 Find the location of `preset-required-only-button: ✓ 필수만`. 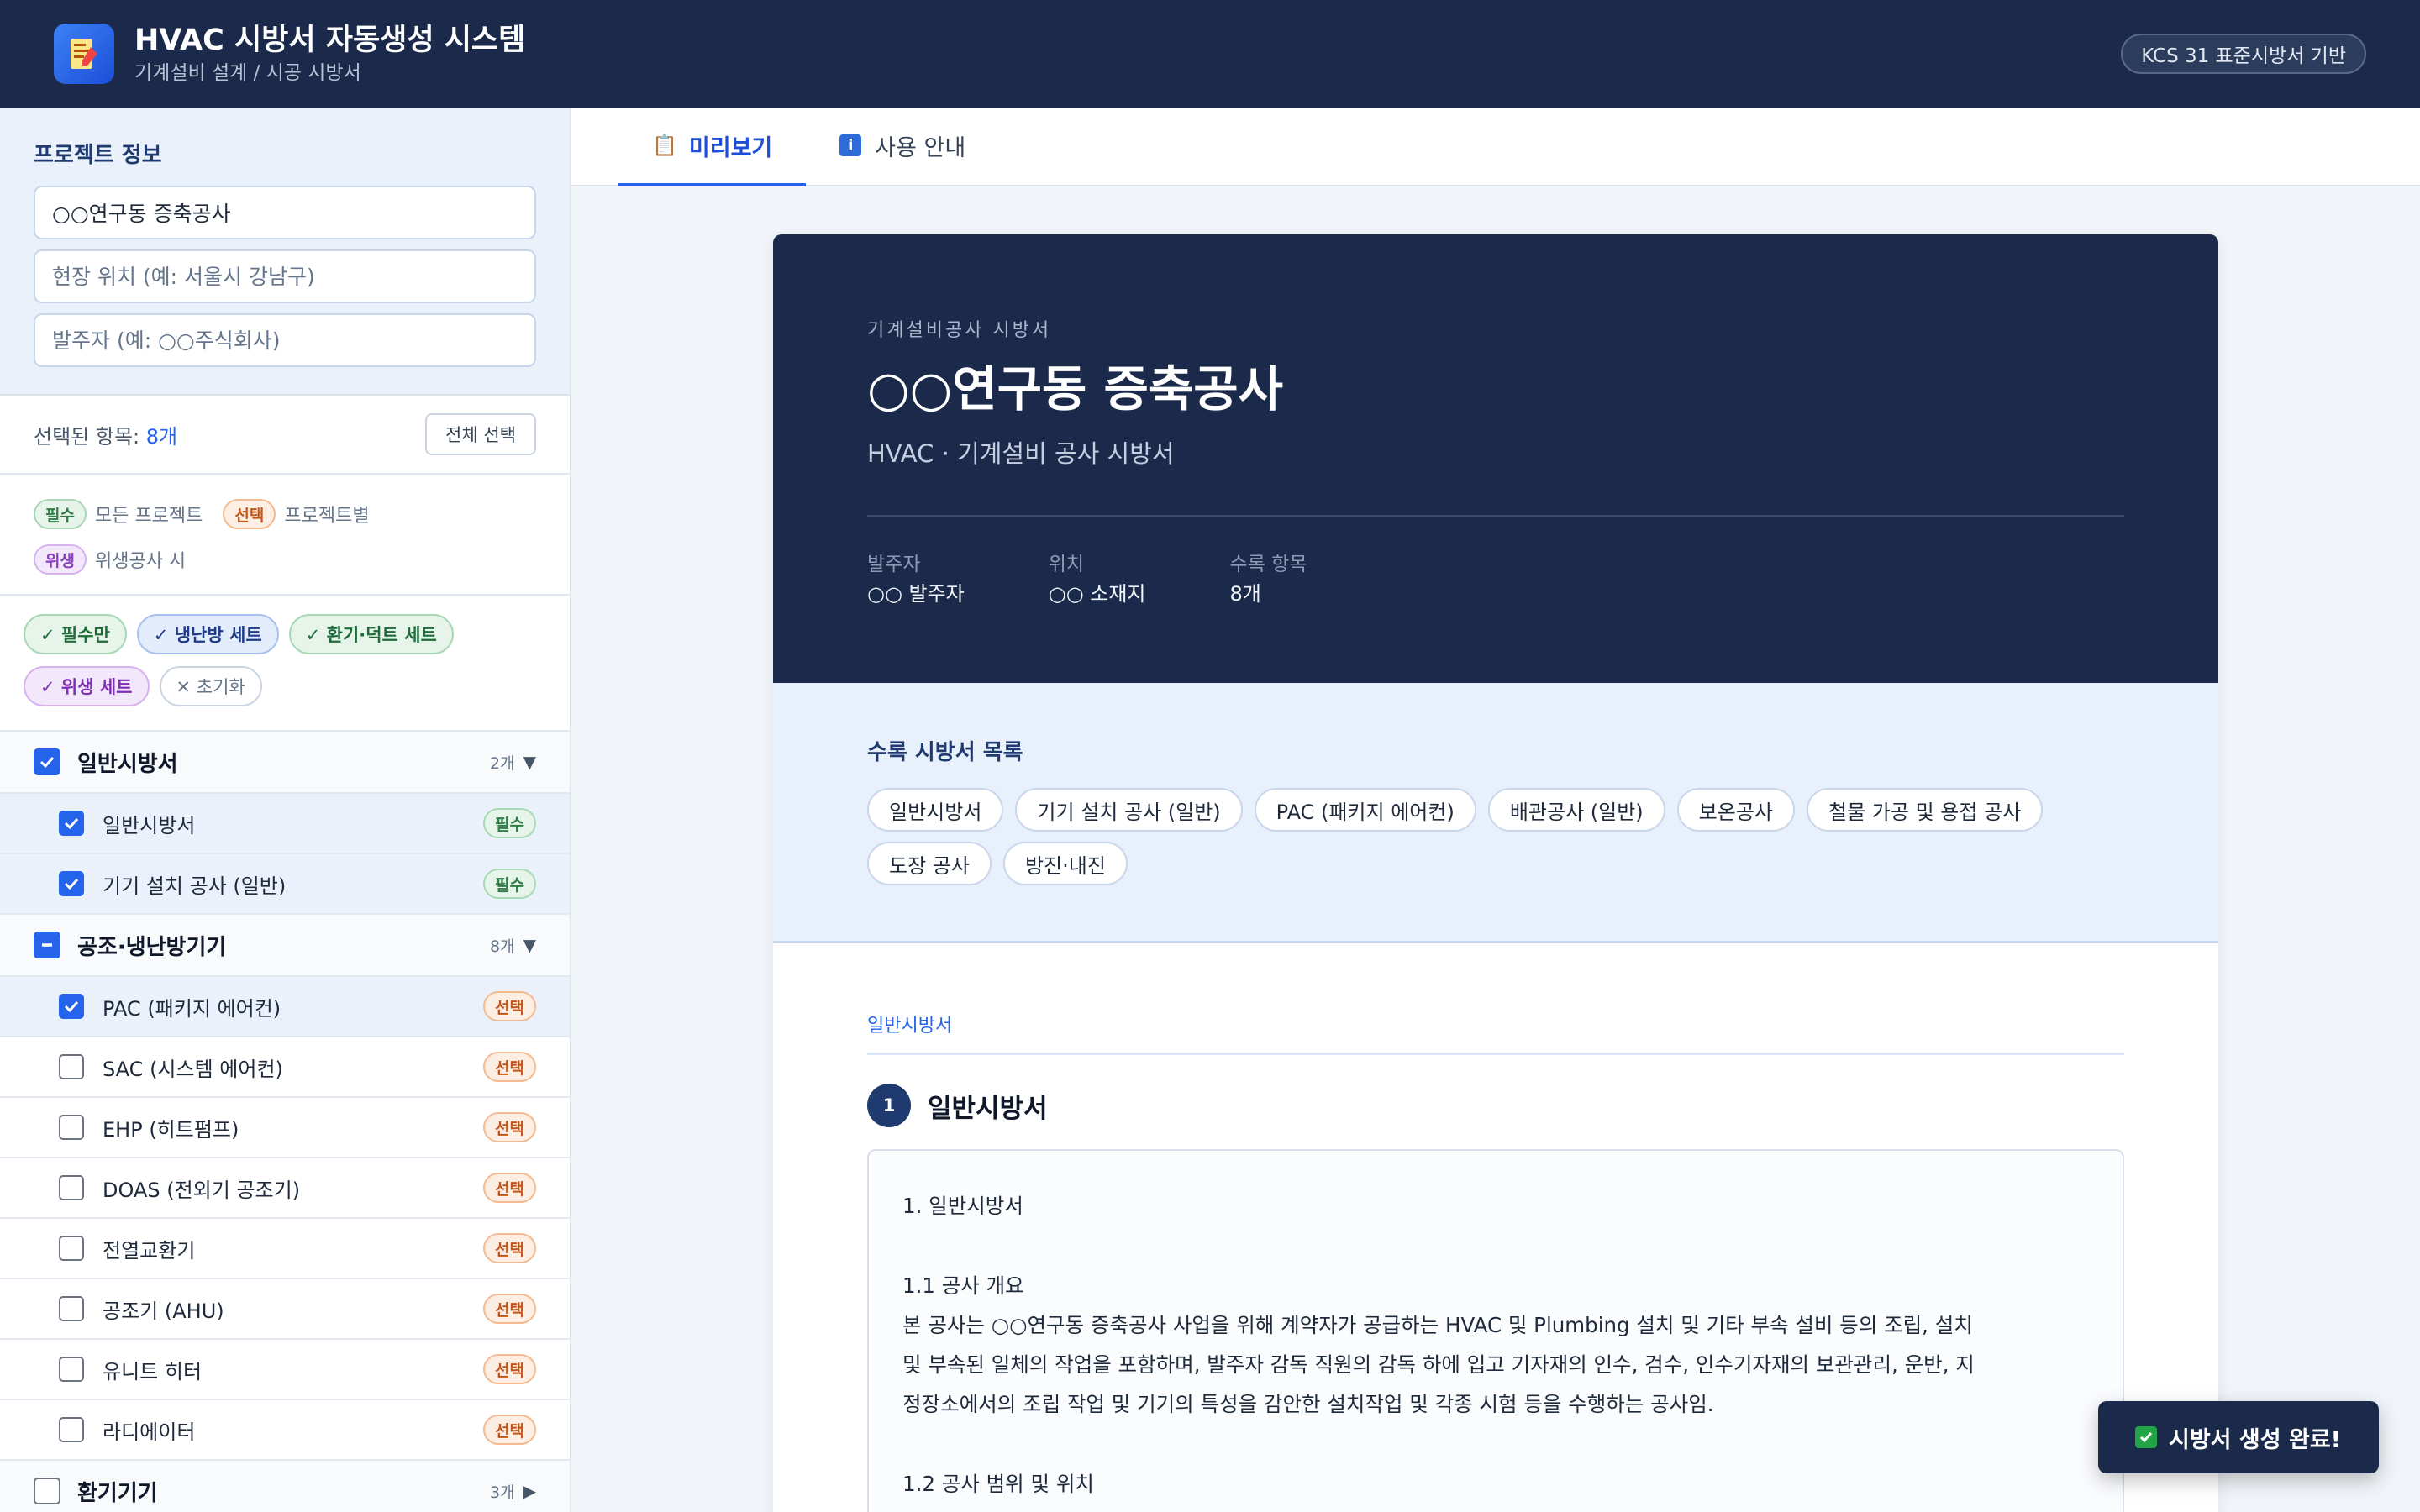

preset-required-only-button: ✓ 필수만 is located at coordinates (75, 634).